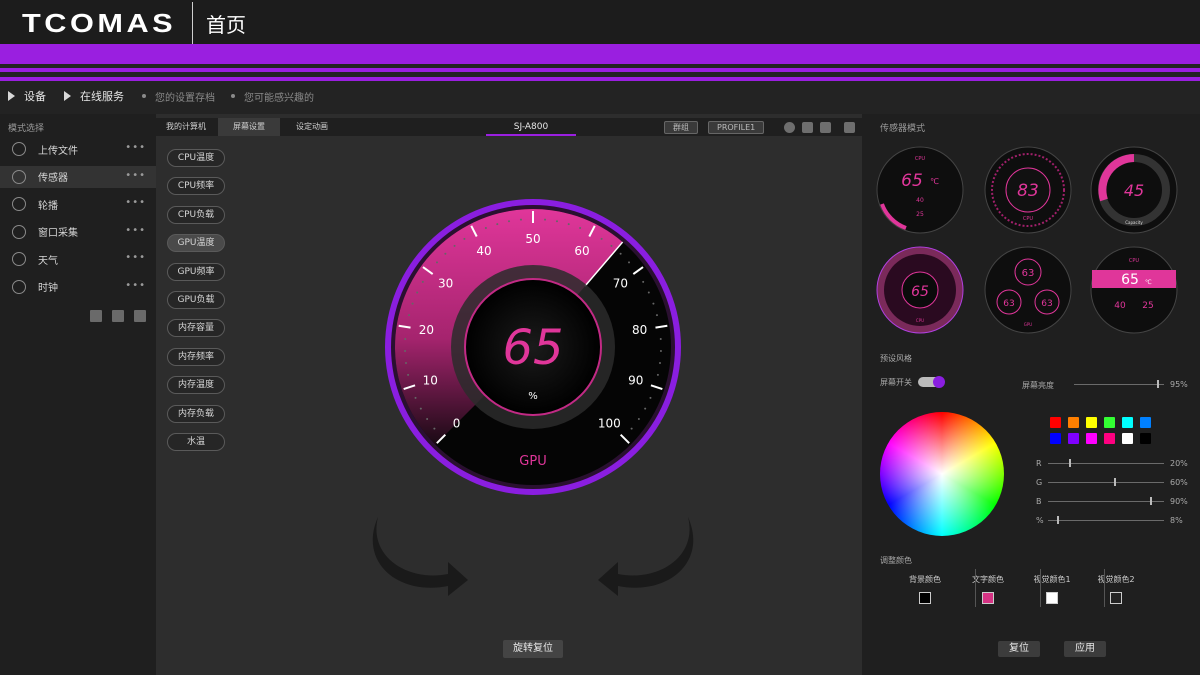 The image size is (1200, 675). I want to click on theme-thumb-5: 63 63 63 GPU, so click(1028, 290).